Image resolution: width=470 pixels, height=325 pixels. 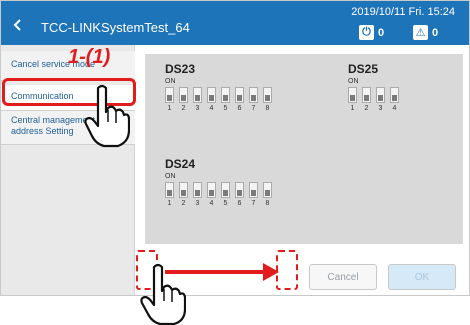 I want to click on ds25-switch-4: 4, so click(x=394, y=99).